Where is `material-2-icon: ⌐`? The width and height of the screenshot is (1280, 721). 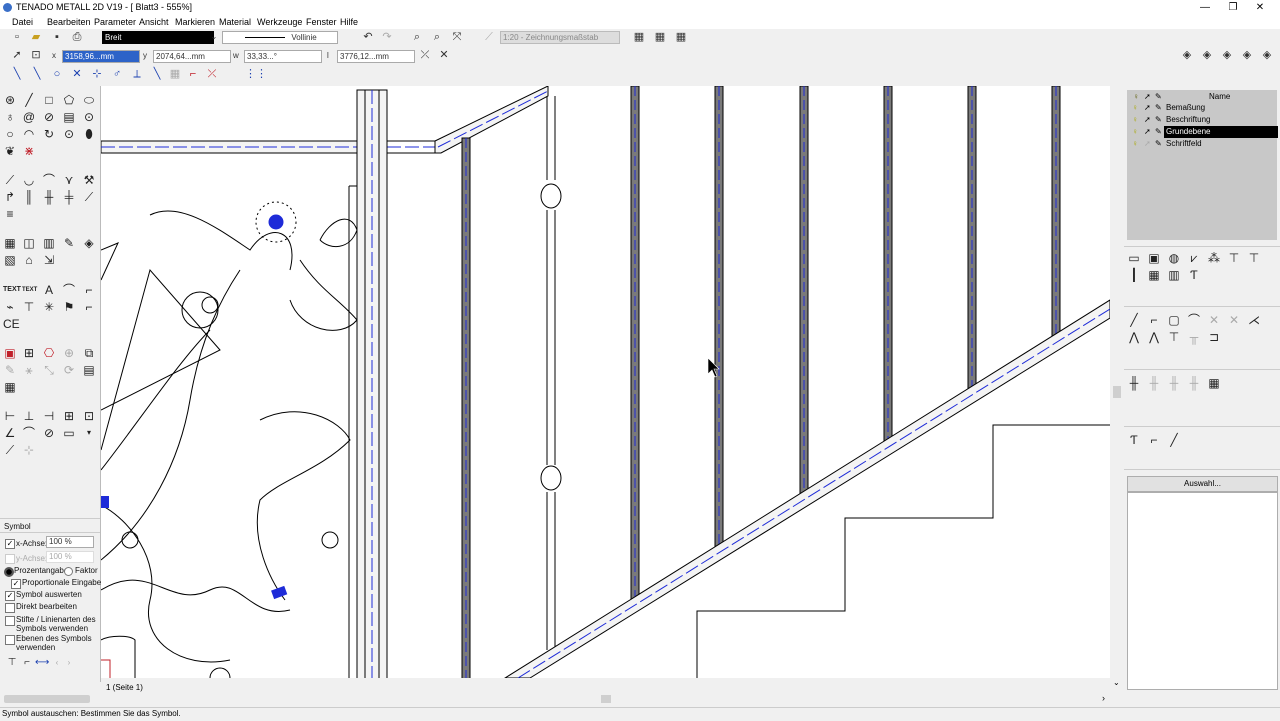
material-2-icon: ⌐ is located at coordinates (1154, 440).